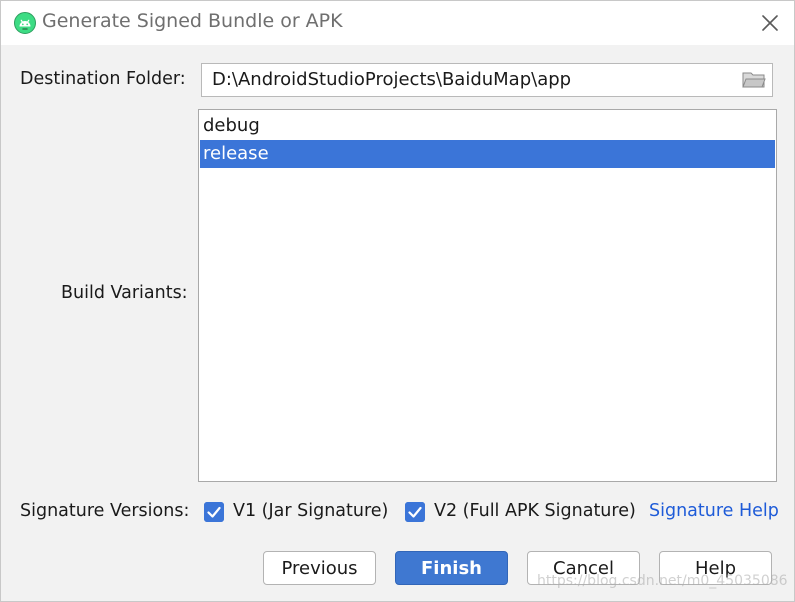 The width and height of the screenshot is (795, 602). I want to click on finish-button: Finish, so click(451, 568).